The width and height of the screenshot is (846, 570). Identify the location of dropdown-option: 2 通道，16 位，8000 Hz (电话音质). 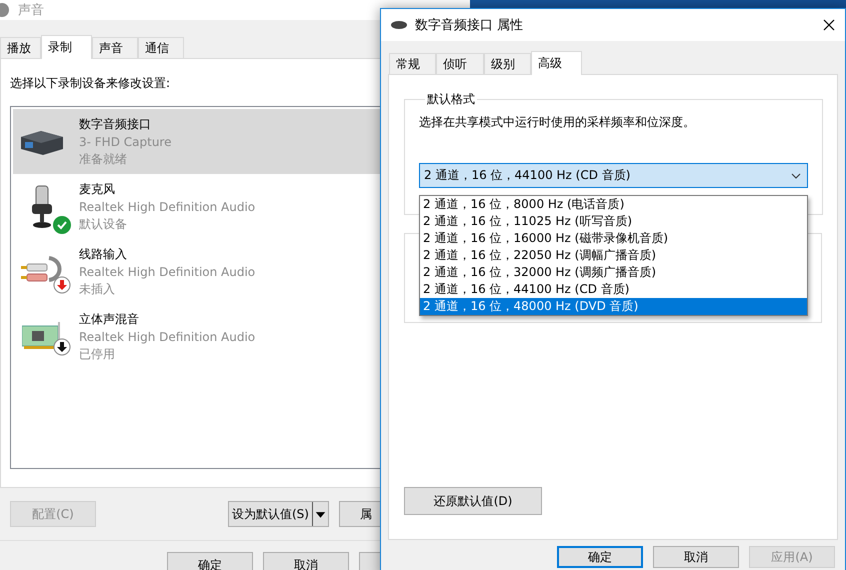
(613, 204).